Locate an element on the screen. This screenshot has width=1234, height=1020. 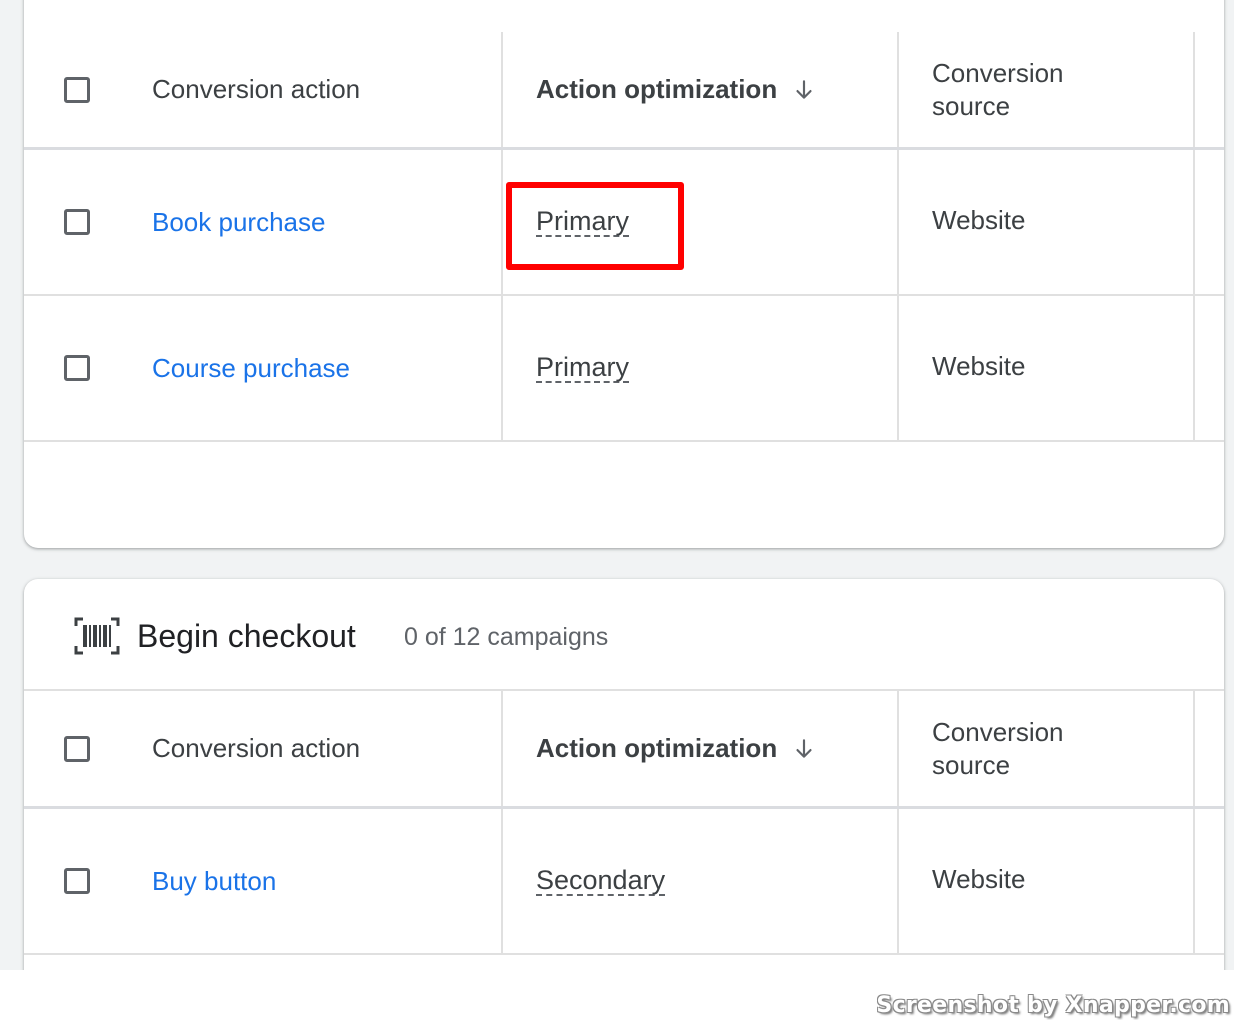
watermark-text: Screenshot by Xnapper.com is located at coordinates (1053, 1005).